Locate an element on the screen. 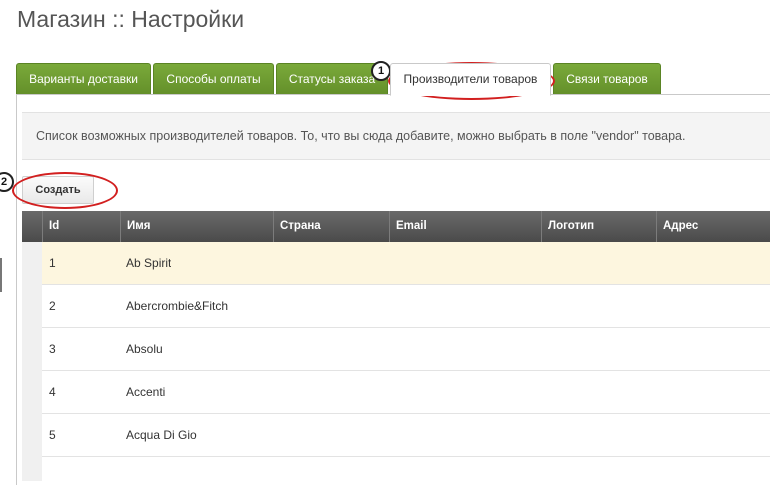  column-header-logo: Логотип is located at coordinates (598, 226).